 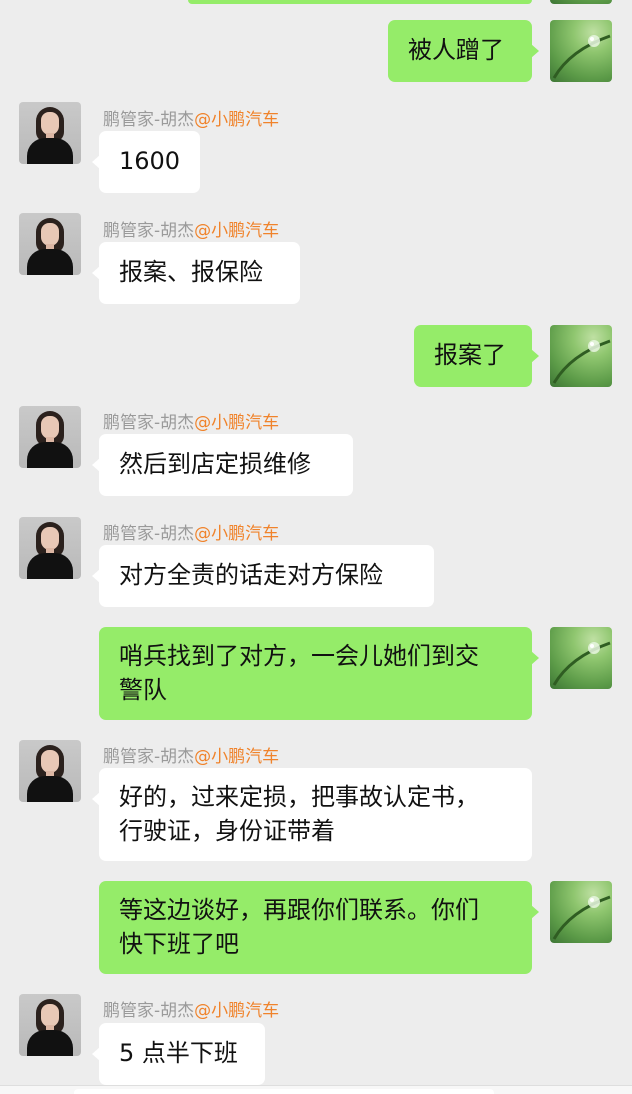 I want to click on message-bubble-incoming: 1600, so click(x=146, y=162).